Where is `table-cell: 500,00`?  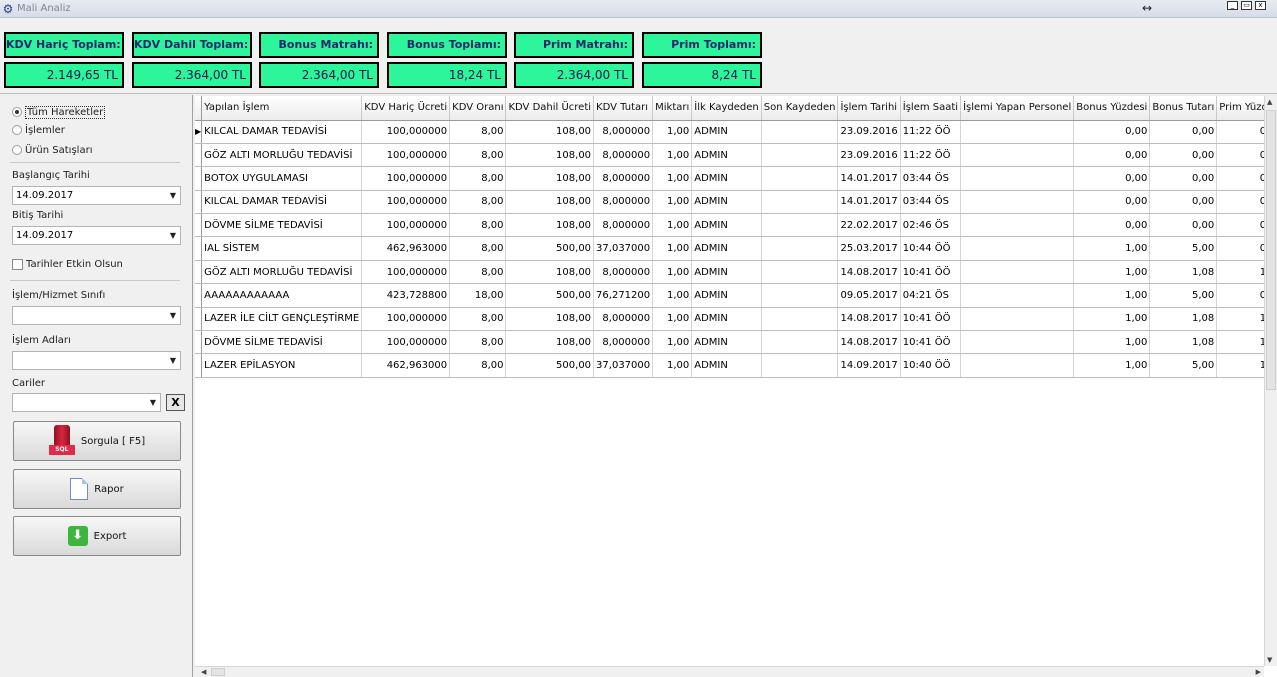
table-cell: 500,00 is located at coordinates (550, 295).